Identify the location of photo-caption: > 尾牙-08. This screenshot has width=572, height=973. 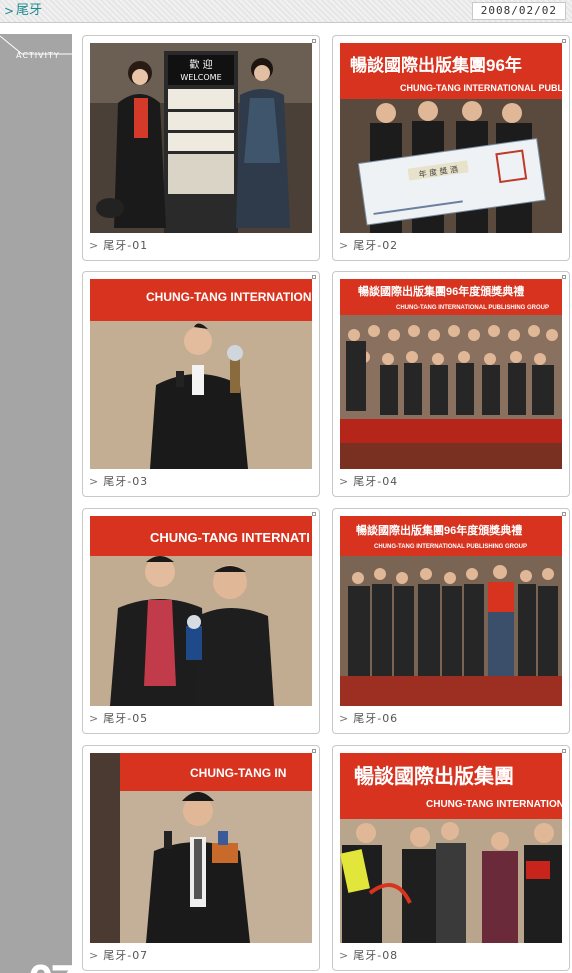
(369, 955).